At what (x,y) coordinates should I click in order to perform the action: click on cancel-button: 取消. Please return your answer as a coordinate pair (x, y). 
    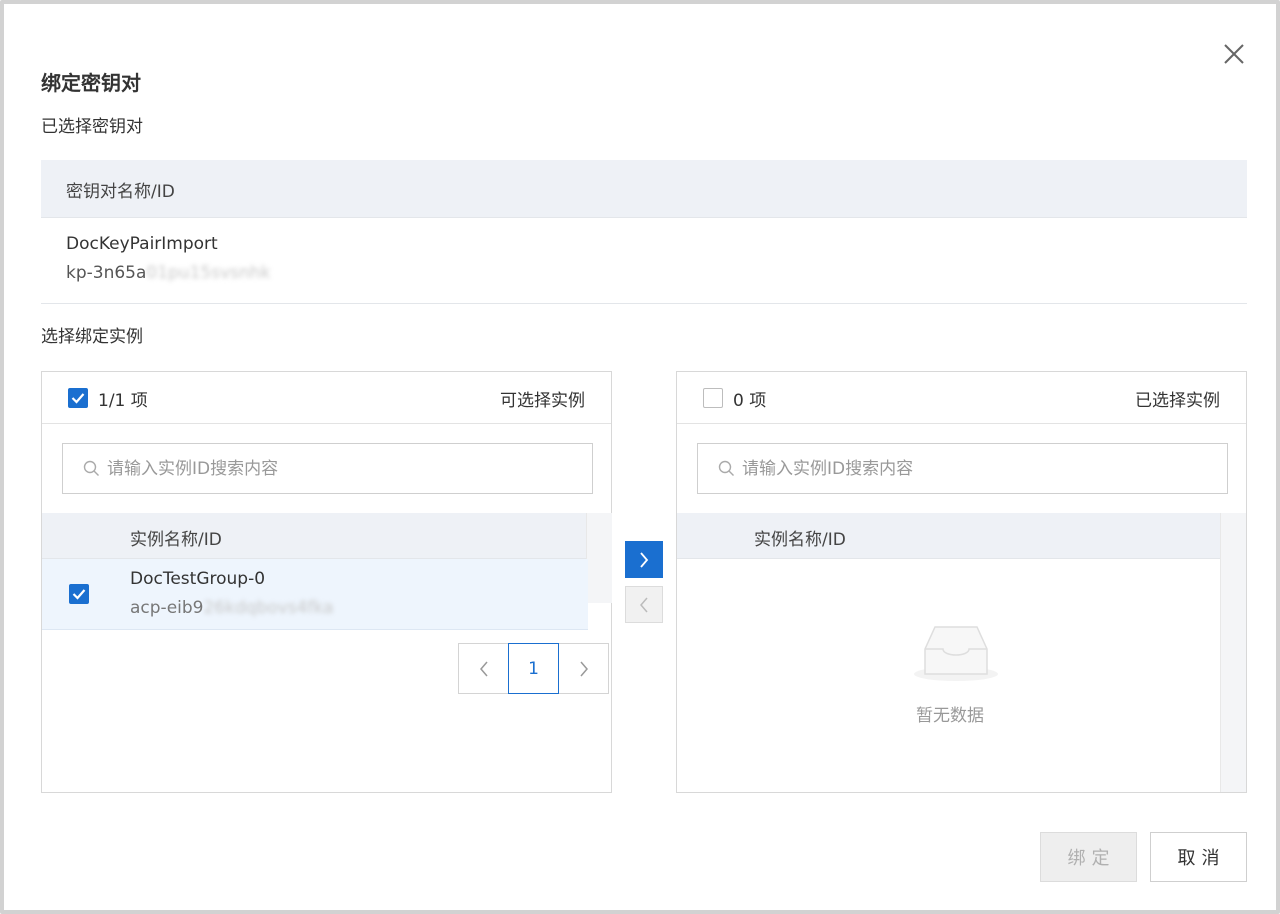
    Looking at the image, I should click on (1198, 857).